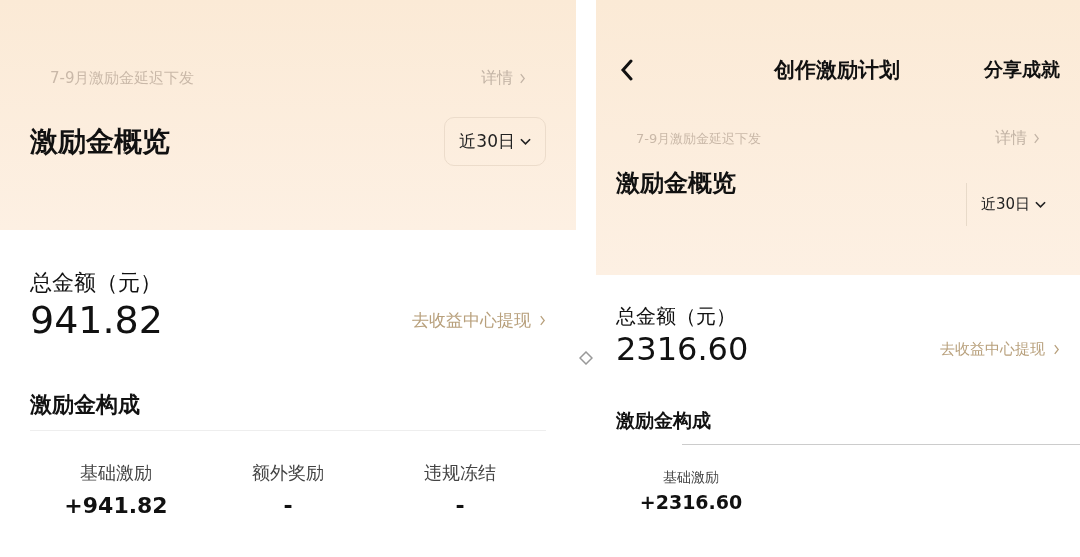 The width and height of the screenshot is (1080, 557). What do you see at coordinates (682, 349) in the screenshot?
I see `total-amount: 2316.60` at bounding box center [682, 349].